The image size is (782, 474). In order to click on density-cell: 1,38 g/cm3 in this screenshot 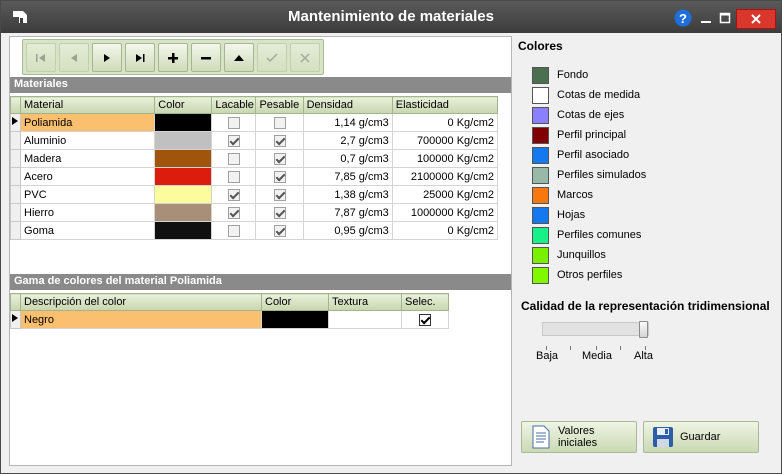, I will do `click(347, 194)`.